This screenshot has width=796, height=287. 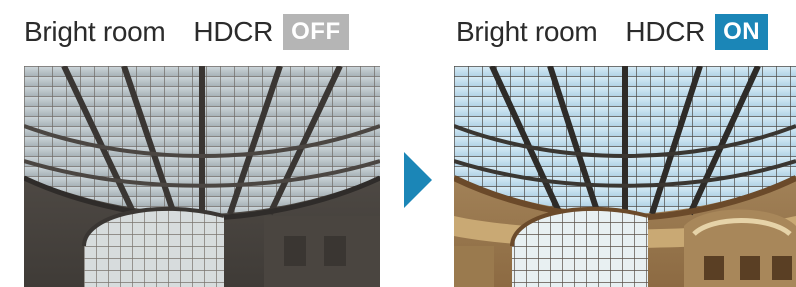 I want to click on after-caption: Bright room, so click(x=527, y=31).